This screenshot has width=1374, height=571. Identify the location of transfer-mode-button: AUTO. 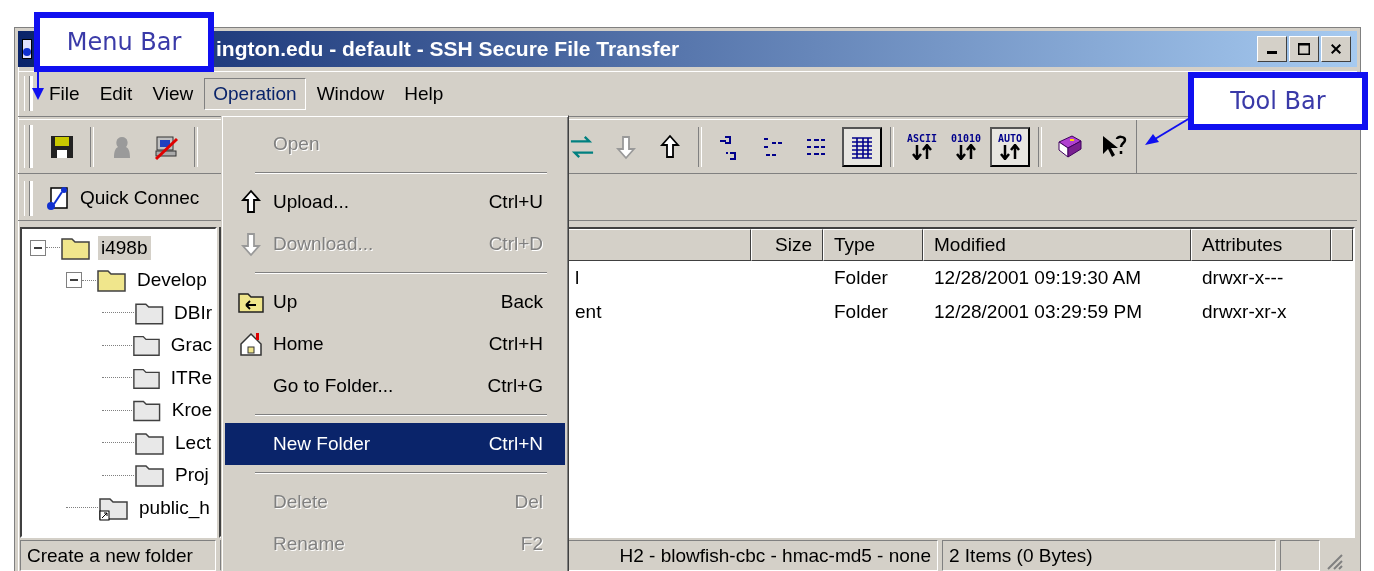
(1010, 146).